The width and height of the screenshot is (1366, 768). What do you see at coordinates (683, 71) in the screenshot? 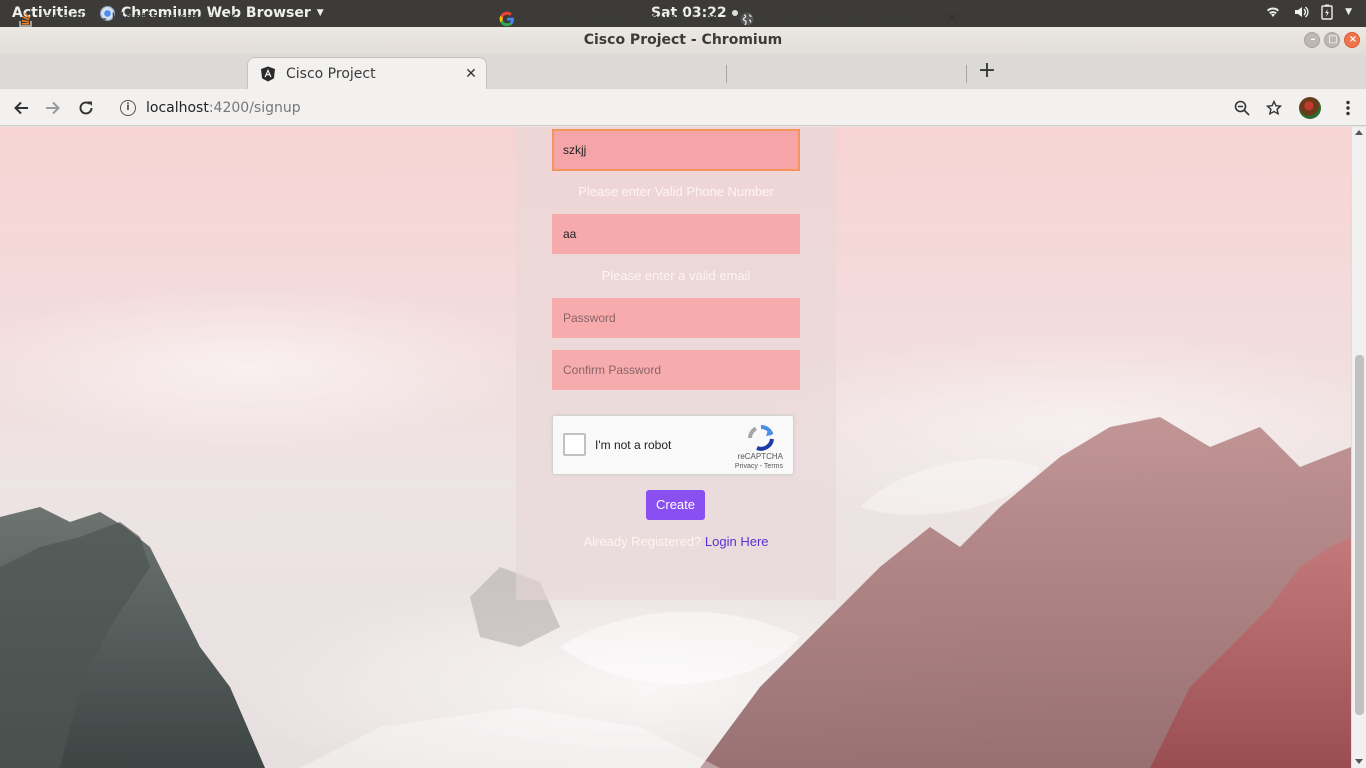
I see `tab-strip` at bounding box center [683, 71].